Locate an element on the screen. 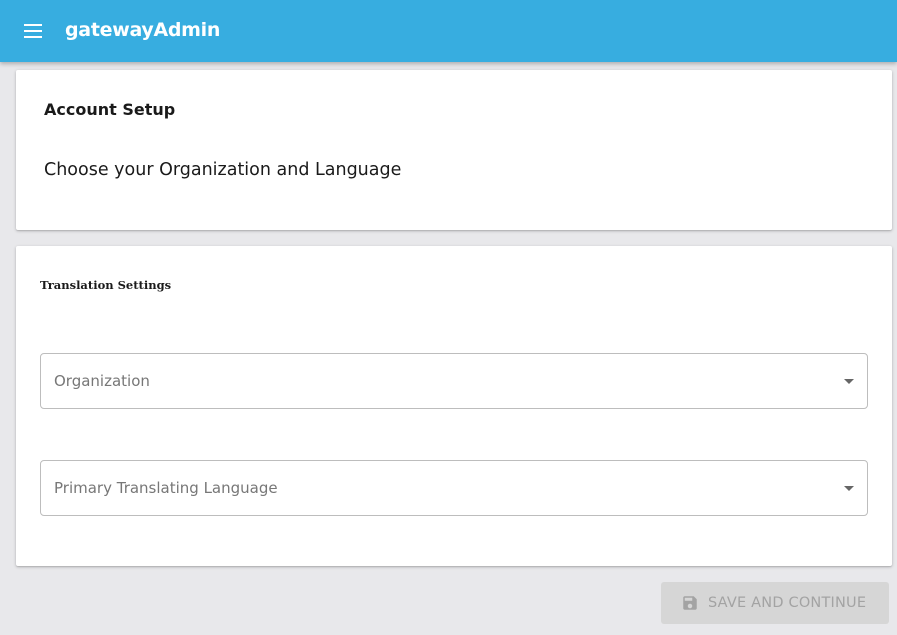 This screenshot has height=635, width=897. organization-label: Organization is located at coordinates (102, 381).